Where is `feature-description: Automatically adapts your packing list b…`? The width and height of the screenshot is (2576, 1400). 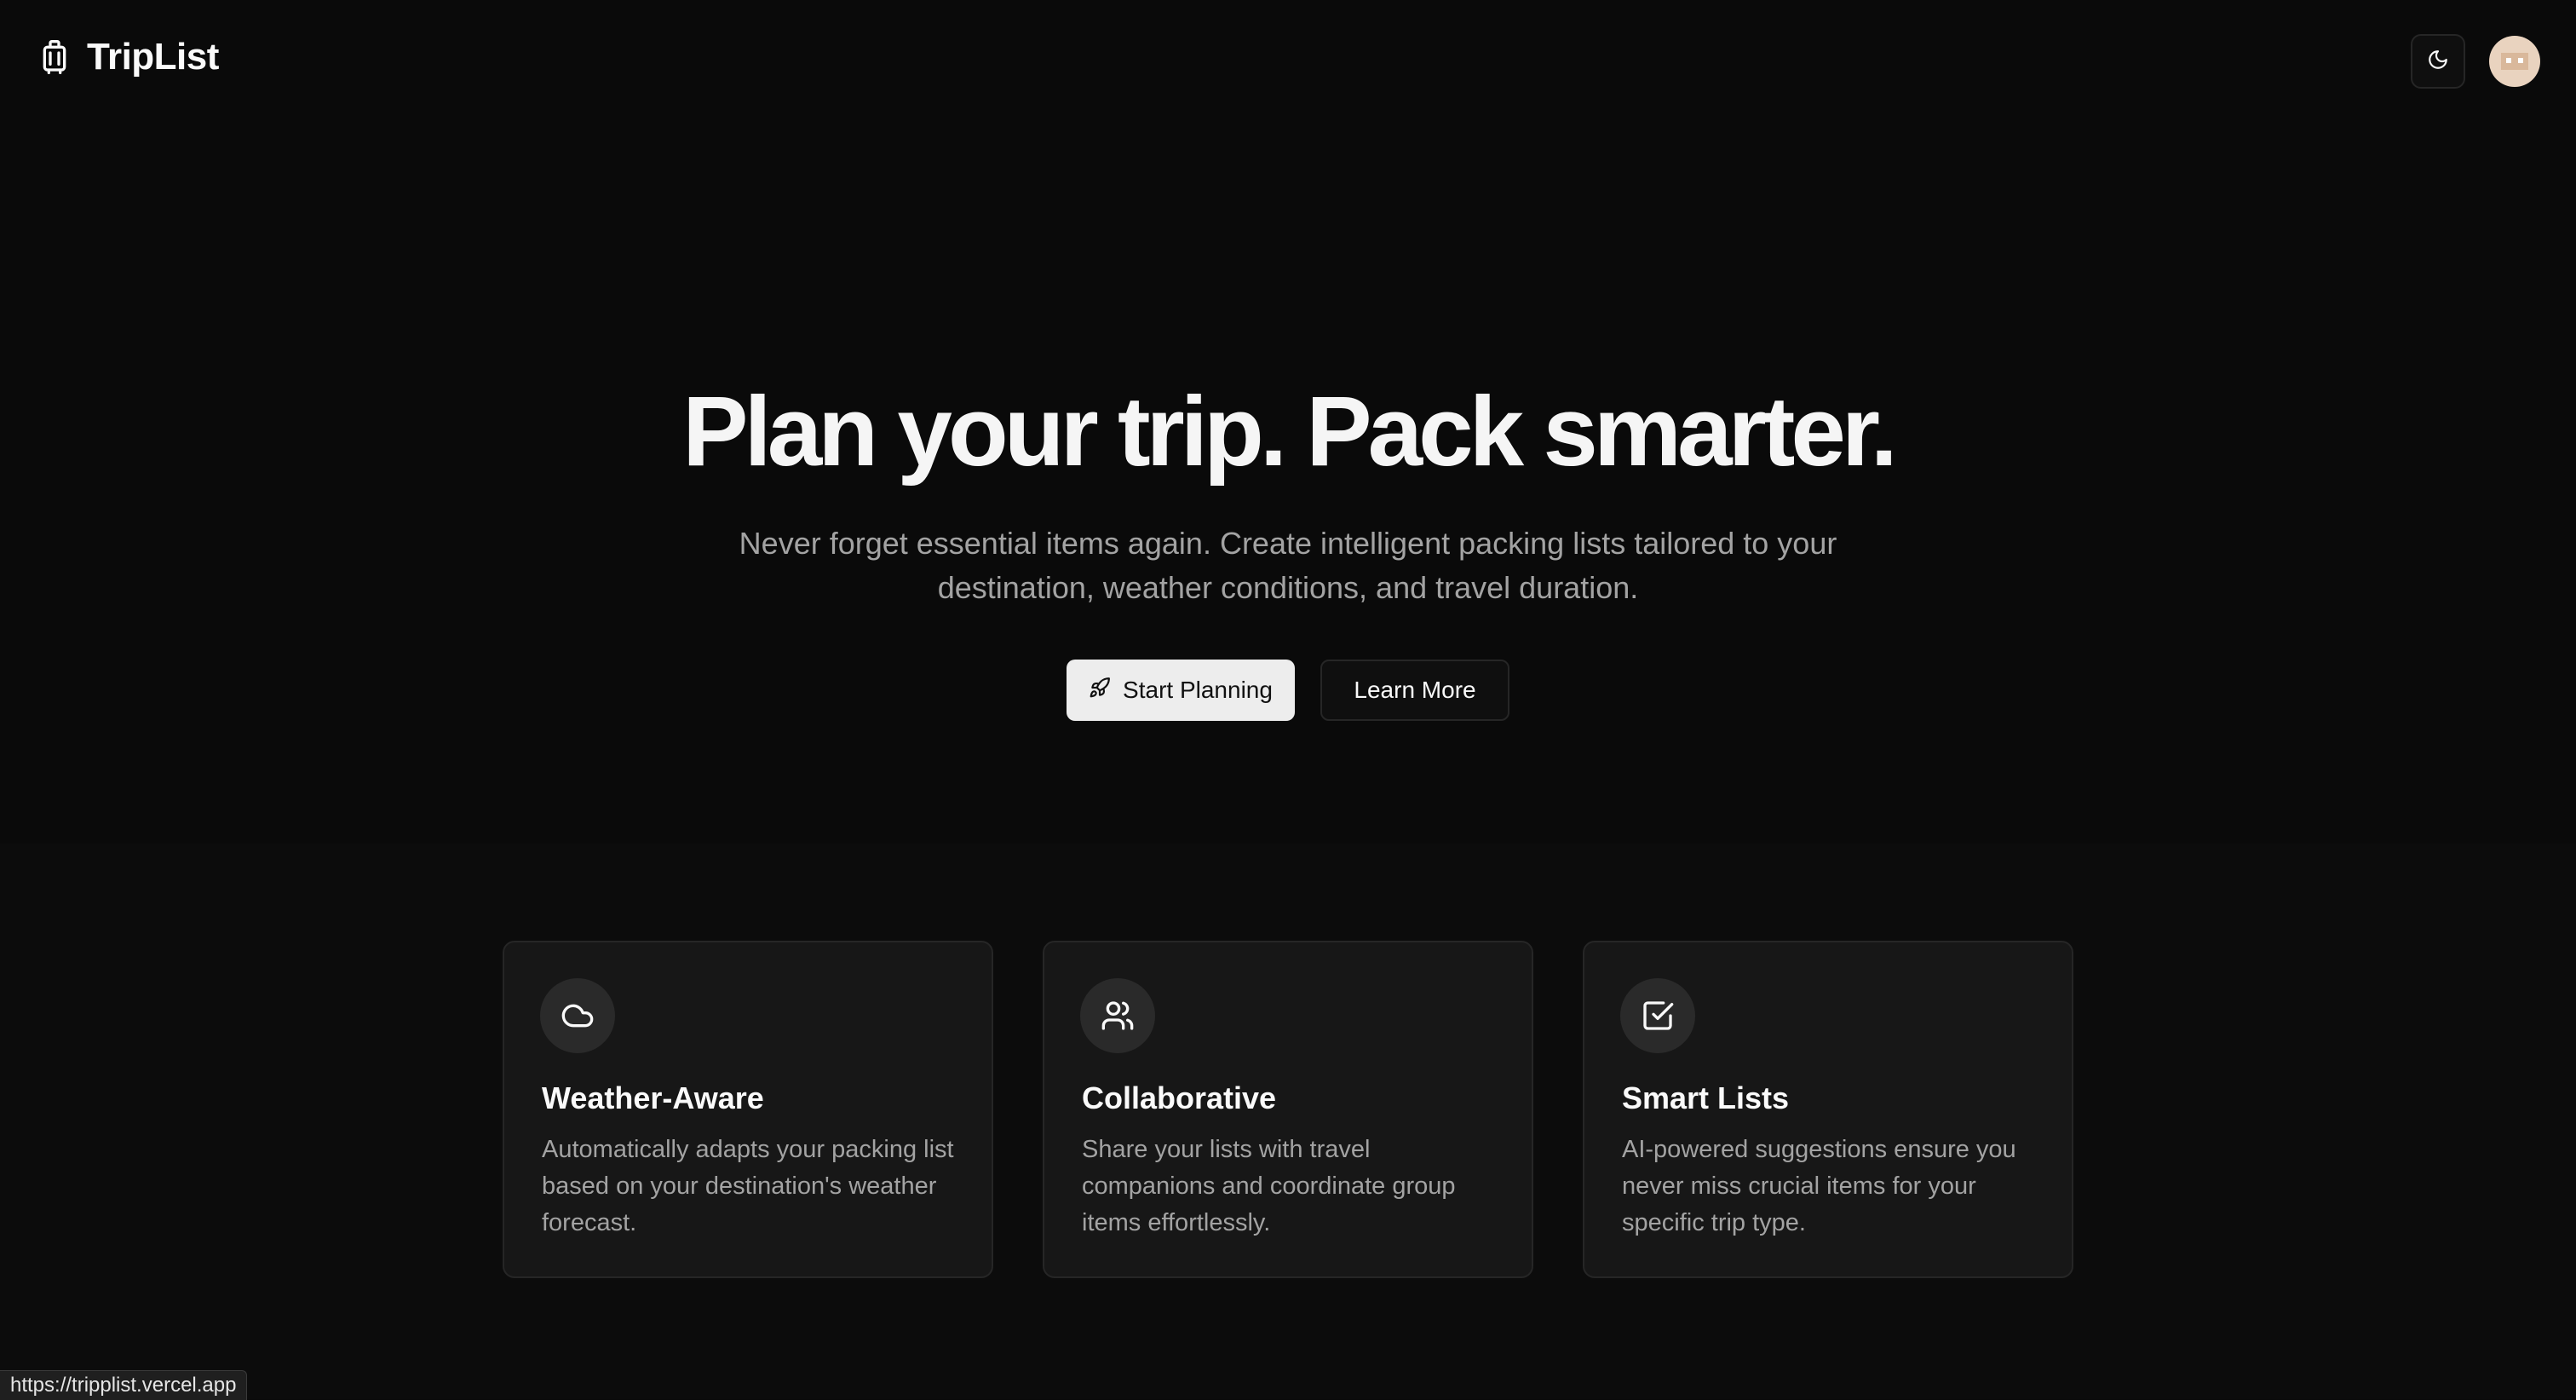 feature-description: Automatically adapts your packing list b… is located at coordinates (748, 1186).